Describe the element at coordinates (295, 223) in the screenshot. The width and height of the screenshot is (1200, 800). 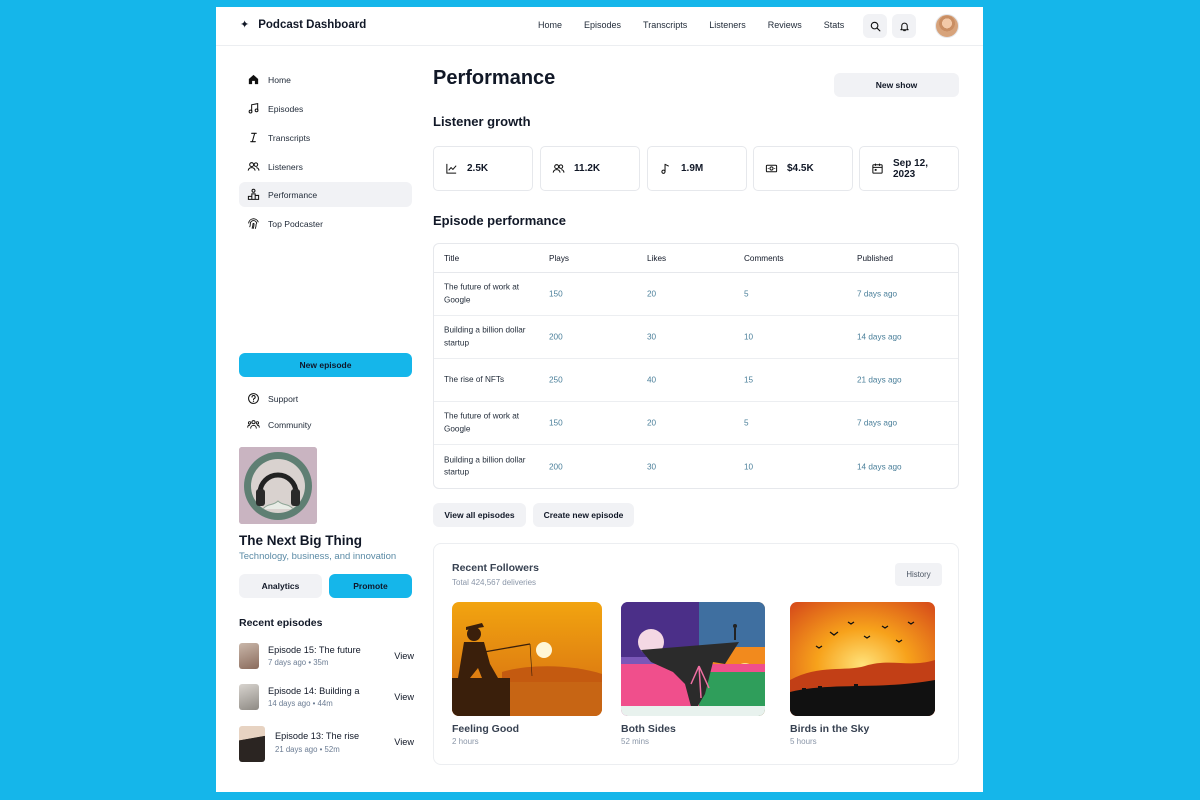
I see `sidebar-item-label: Top Podcaster` at that location.